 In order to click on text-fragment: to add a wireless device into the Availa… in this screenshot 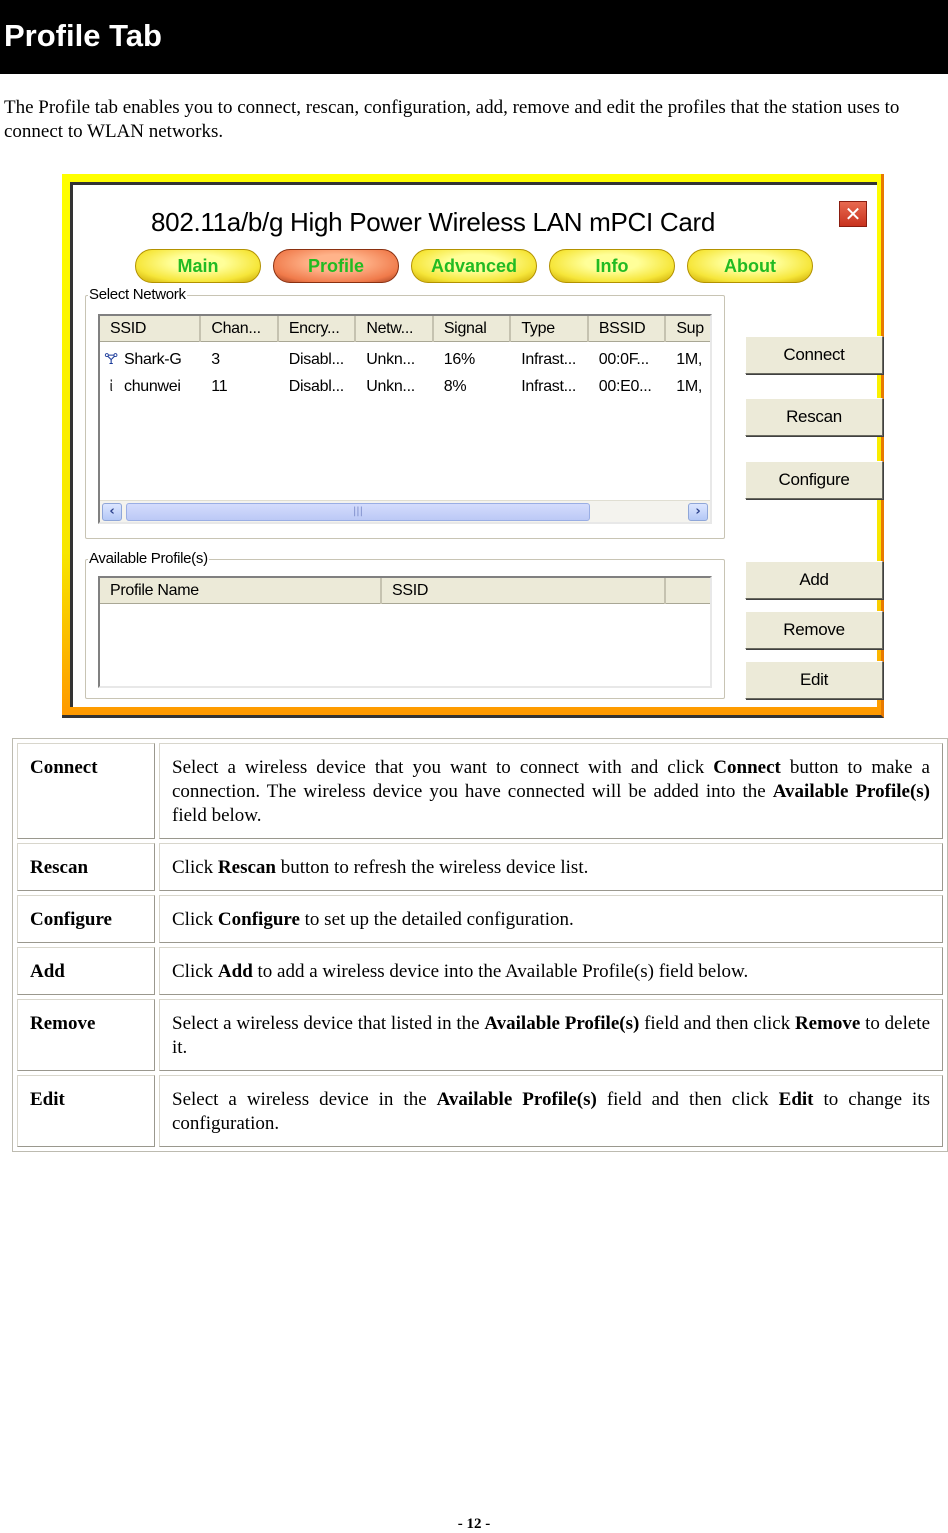, I will do `click(500, 971)`.